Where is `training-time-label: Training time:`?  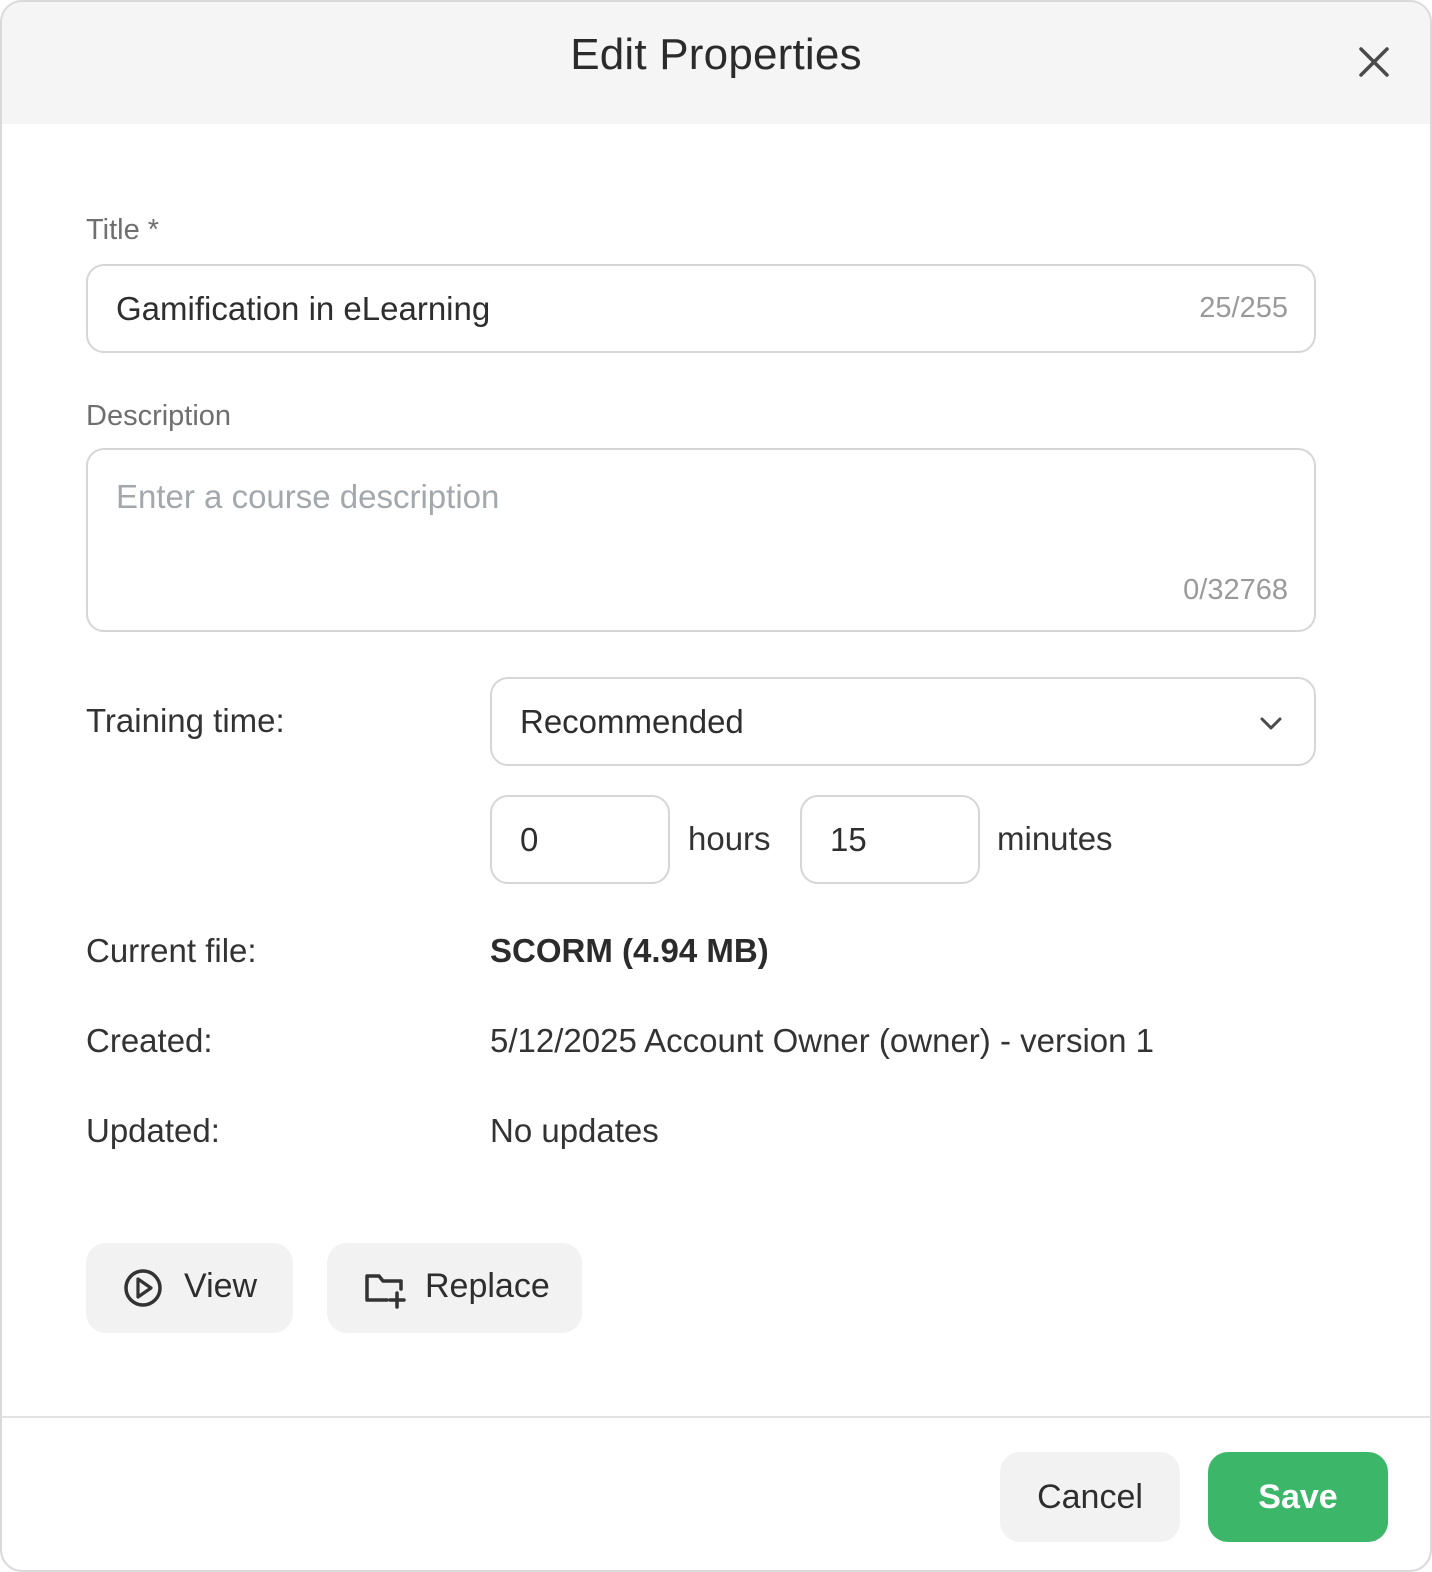
training-time-label: Training time: is located at coordinates (185, 720).